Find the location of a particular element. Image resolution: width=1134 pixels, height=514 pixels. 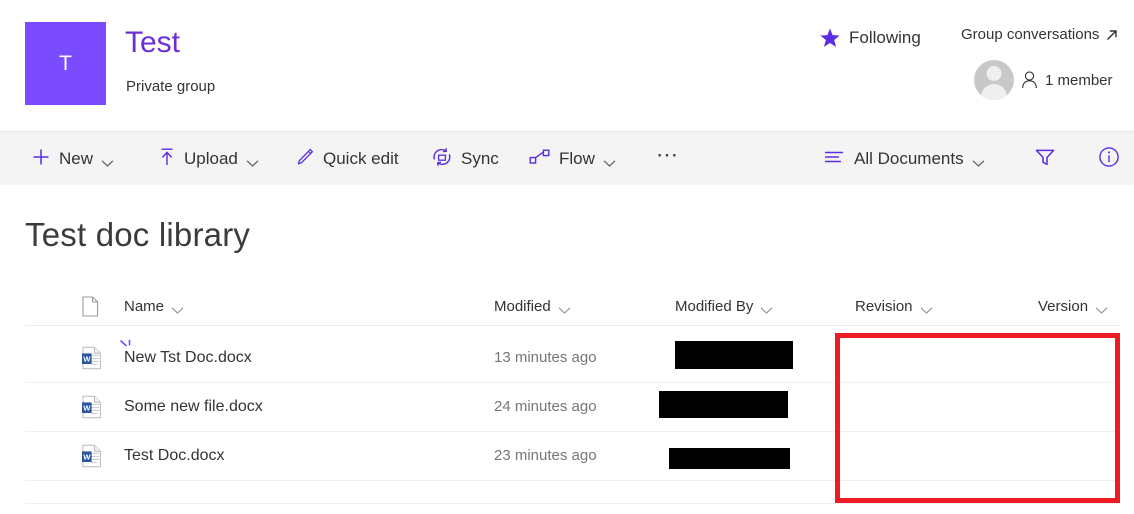

info-icon is located at coordinates (1109, 159).